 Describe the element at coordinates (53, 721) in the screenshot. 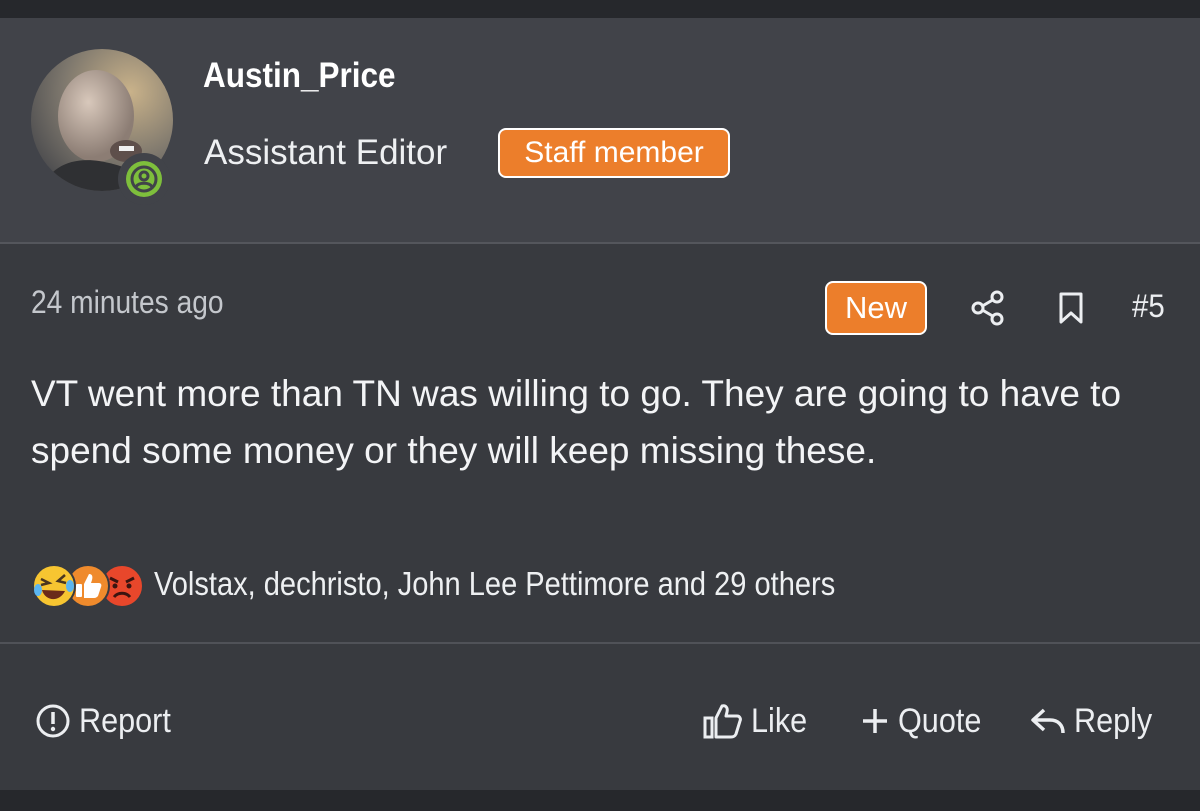

I see `alert-circle-icon` at that location.